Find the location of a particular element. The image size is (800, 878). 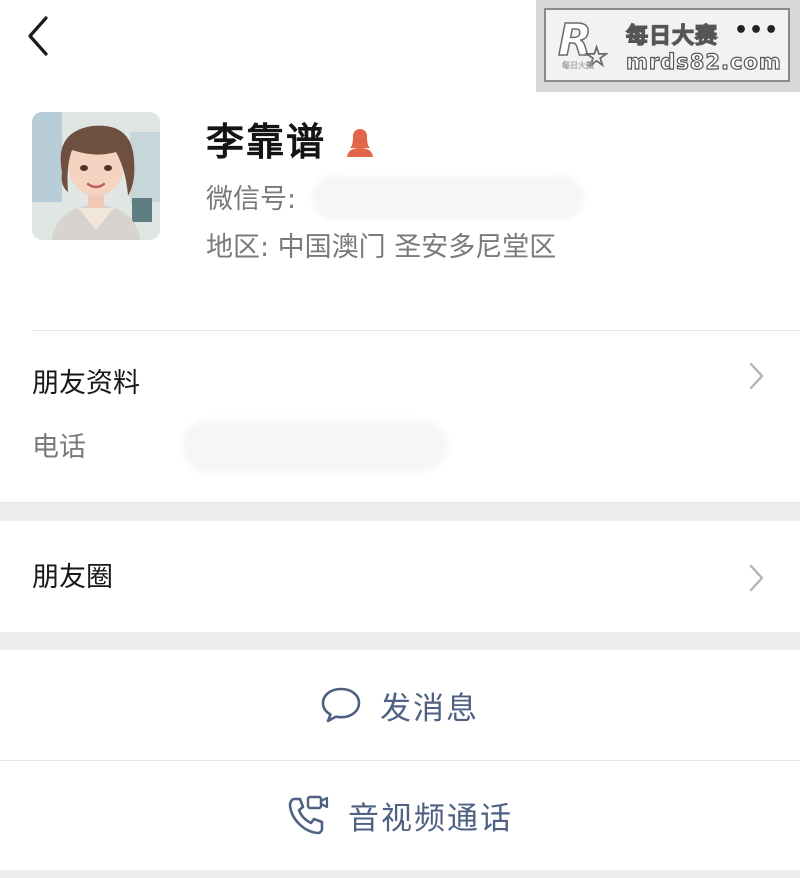

back-button is located at coordinates (40, 36).